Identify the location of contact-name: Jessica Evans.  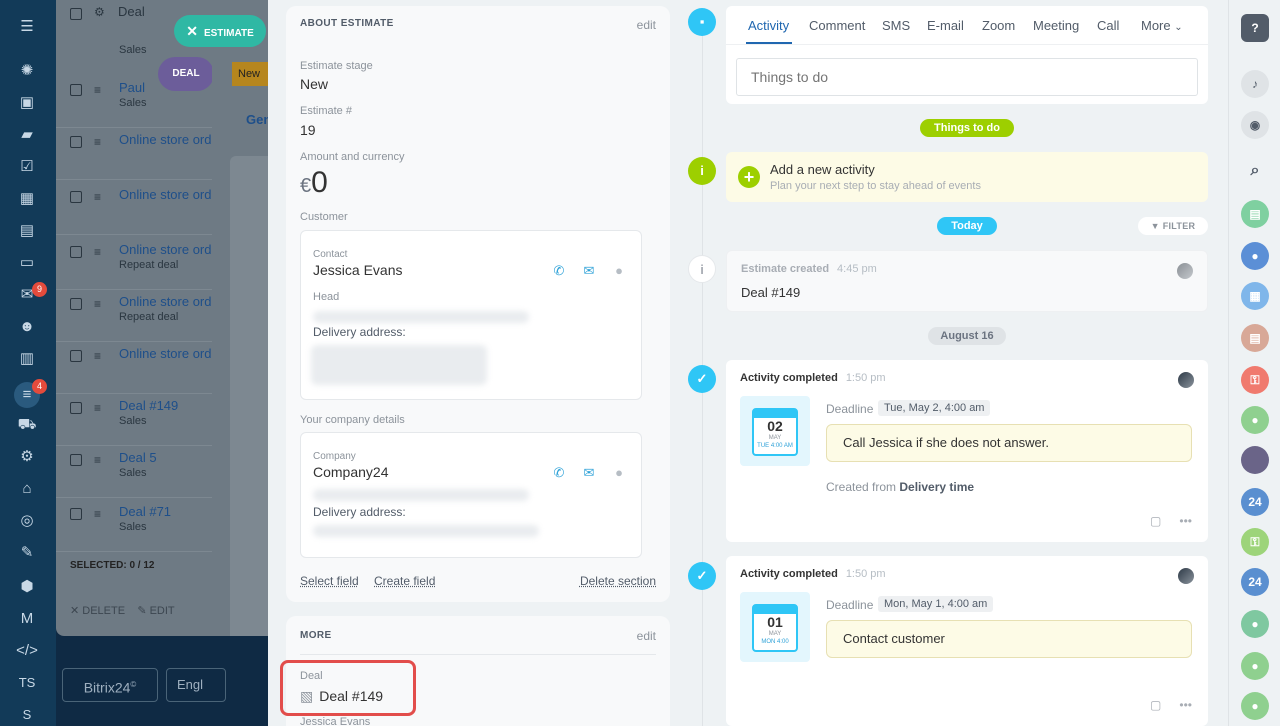
(357, 270).